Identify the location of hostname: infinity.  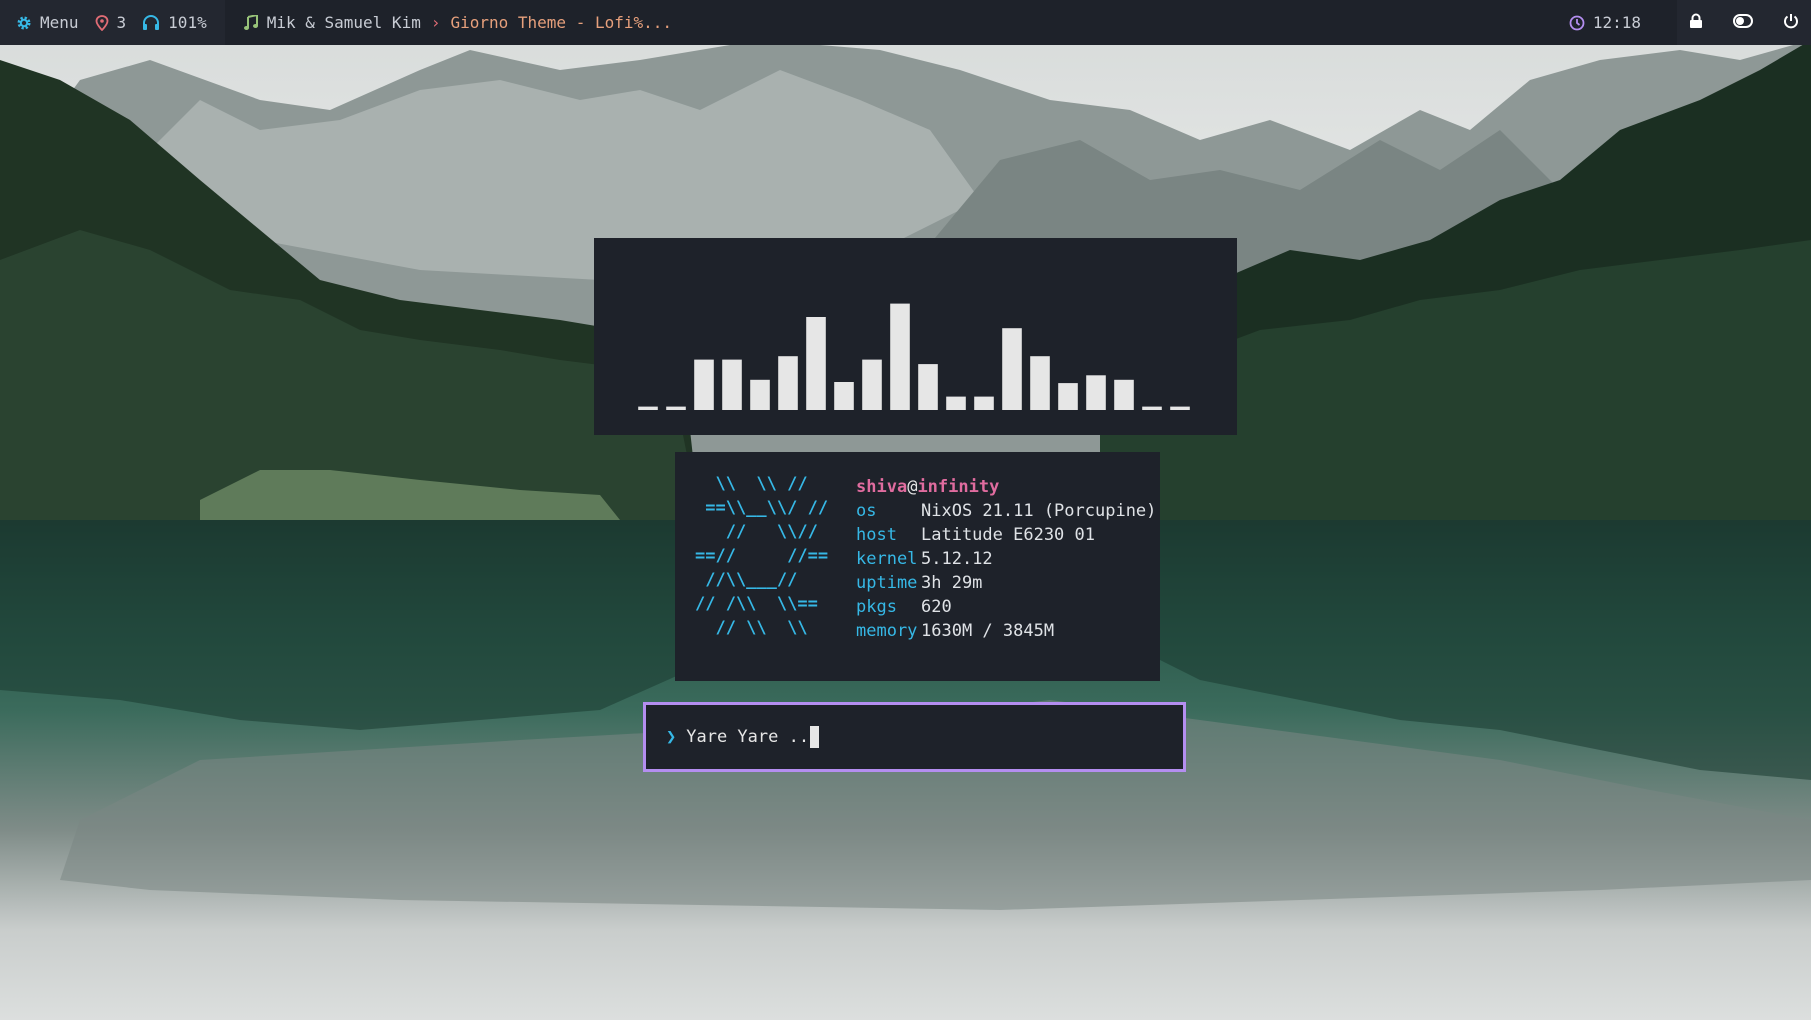
(958, 487).